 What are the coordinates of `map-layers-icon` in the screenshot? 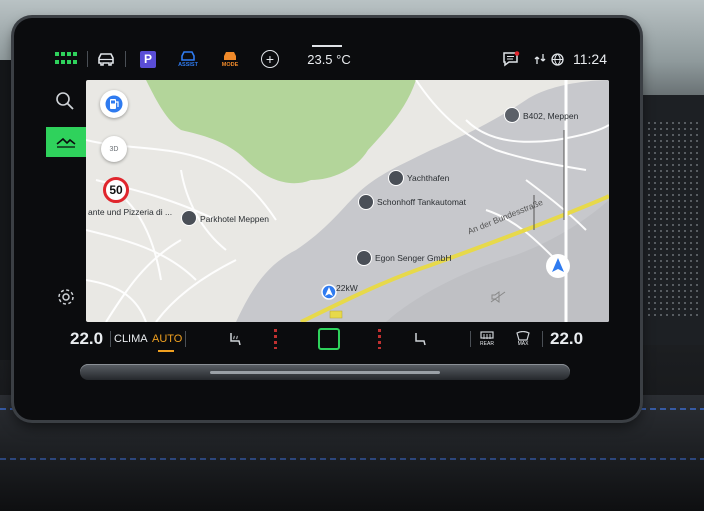 It's located at (66, 142).